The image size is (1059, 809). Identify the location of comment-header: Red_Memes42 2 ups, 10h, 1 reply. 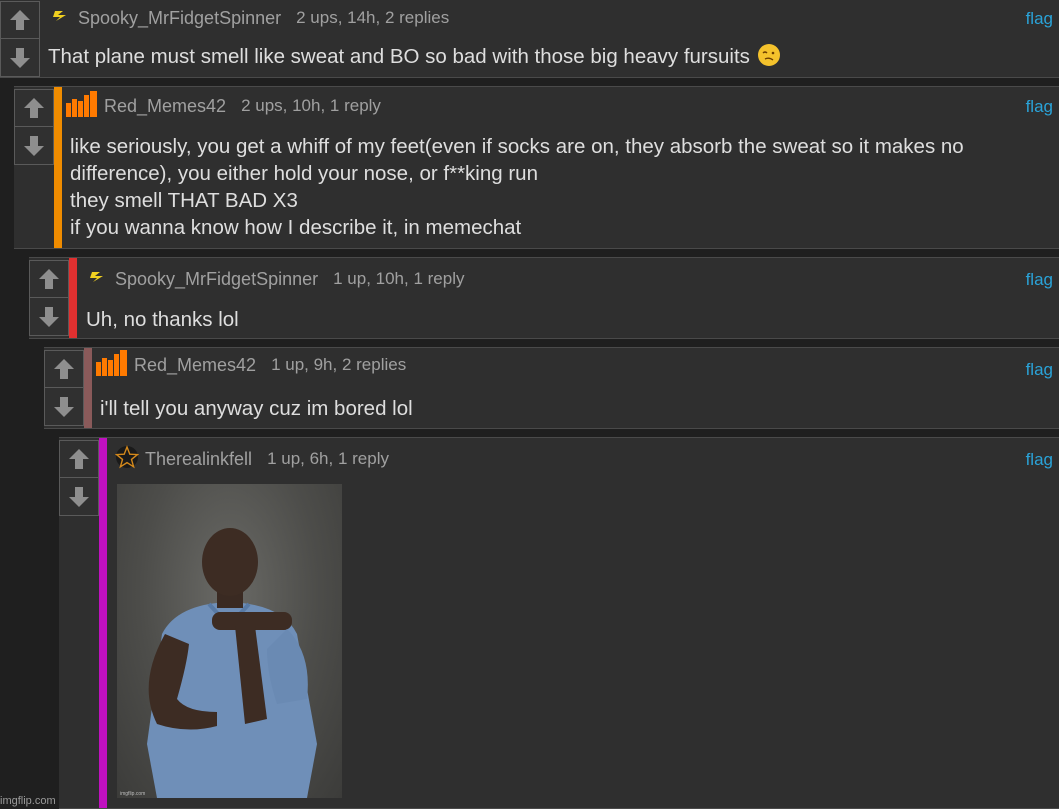
(223, 103).